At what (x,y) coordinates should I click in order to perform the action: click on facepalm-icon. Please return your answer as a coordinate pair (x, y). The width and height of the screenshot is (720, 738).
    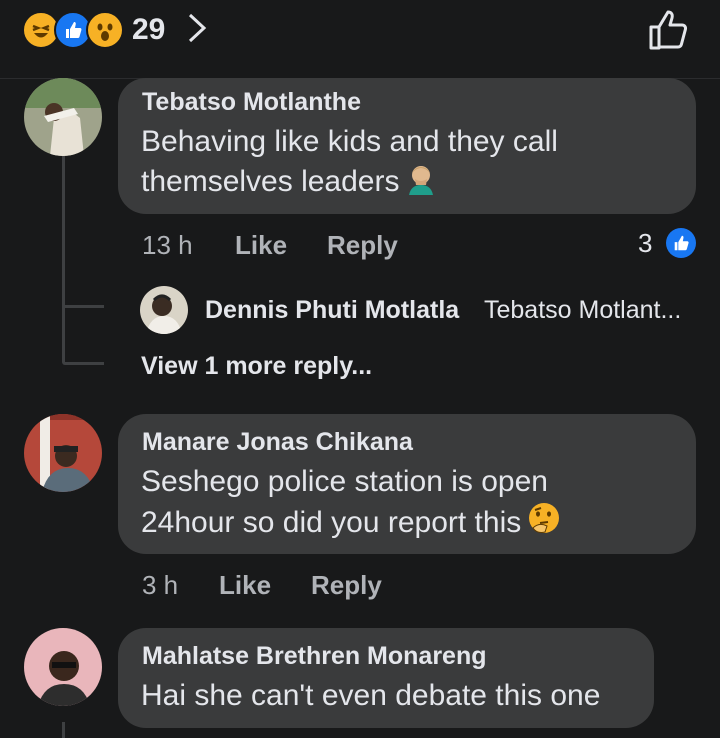
    Looking at the image, I should click on (420, 179).